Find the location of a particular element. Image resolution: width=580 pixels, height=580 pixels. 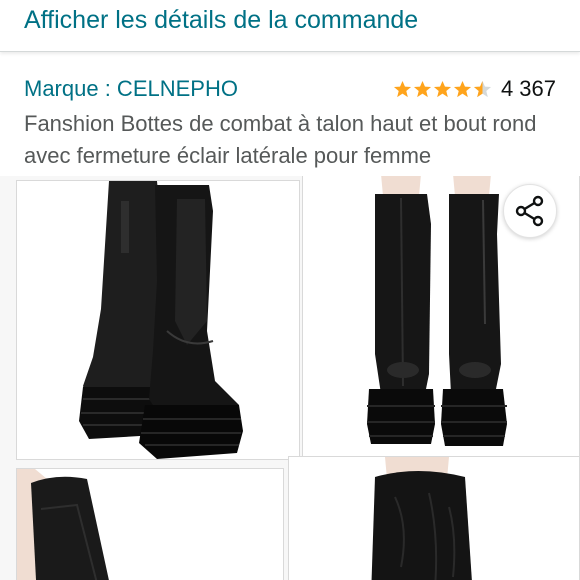

share-button is located at coordinates (530, 211).